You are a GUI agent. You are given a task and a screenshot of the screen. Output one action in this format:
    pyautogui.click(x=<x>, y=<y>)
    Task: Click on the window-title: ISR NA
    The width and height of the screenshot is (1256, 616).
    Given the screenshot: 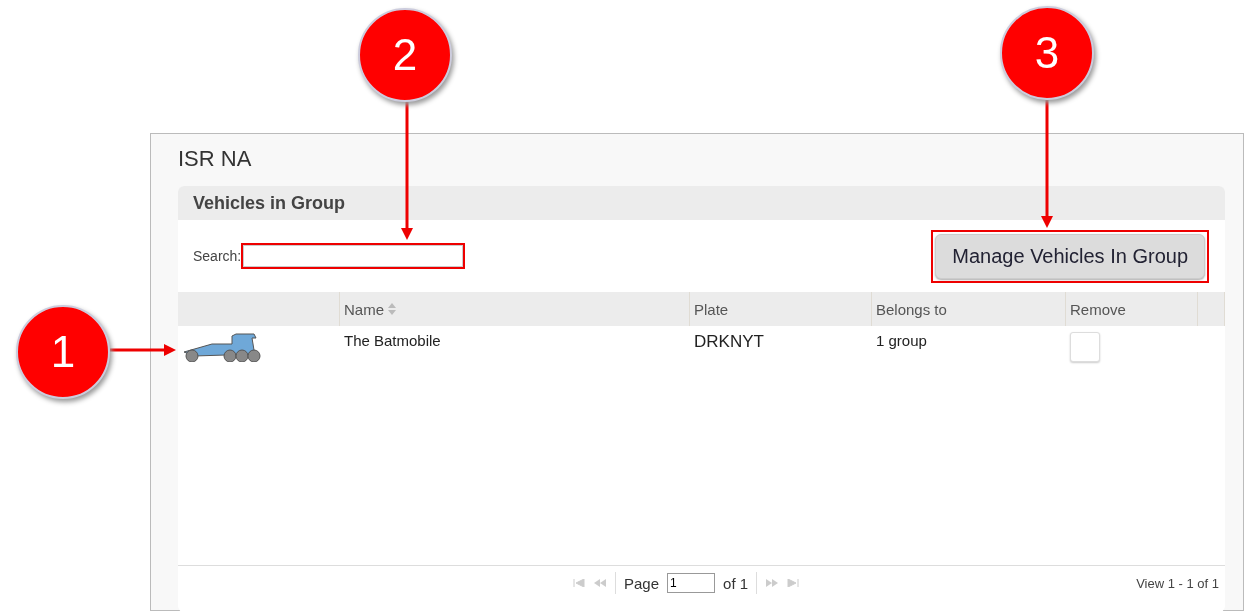 What is the action you would take?
    pyautogui.click(x=215, y=159)
    